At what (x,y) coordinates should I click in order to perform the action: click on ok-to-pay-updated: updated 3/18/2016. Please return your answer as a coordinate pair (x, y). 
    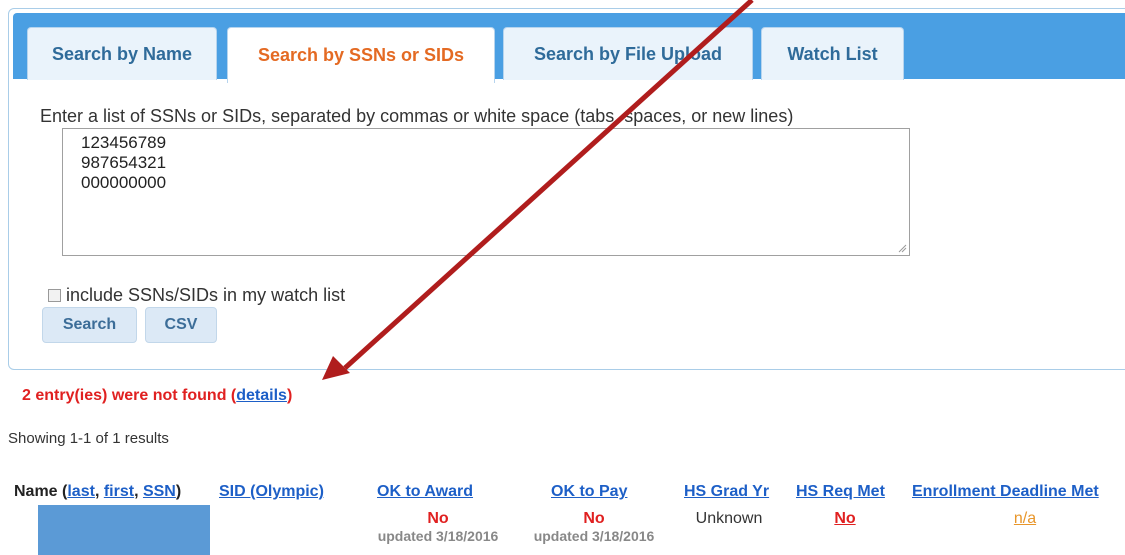
    Looking at the image, I should click on (594, 536).